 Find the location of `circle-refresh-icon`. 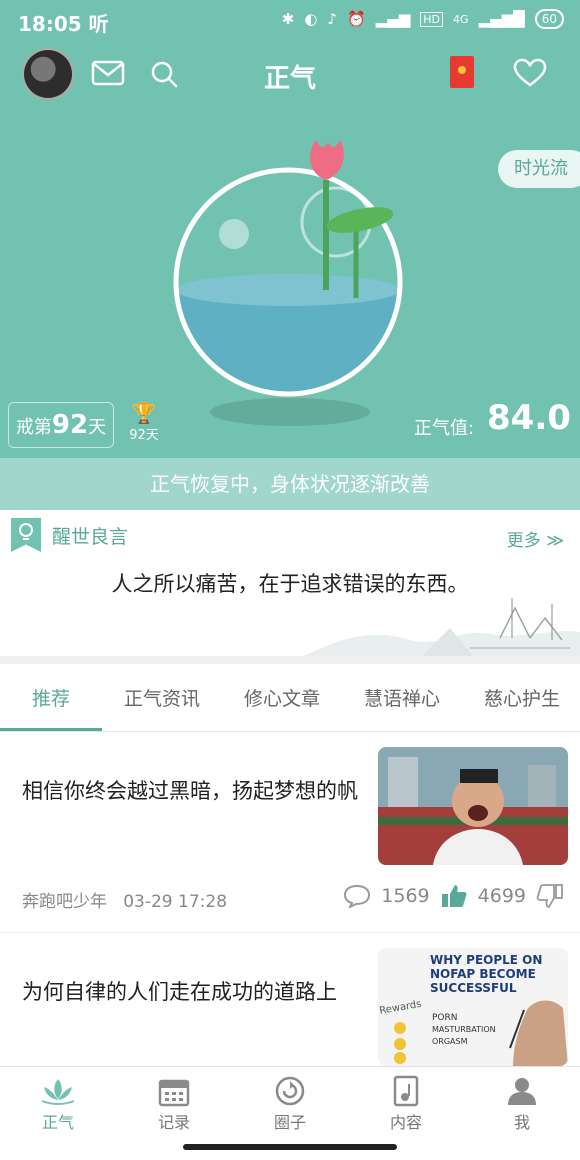

circle-refresh-icon is located at coordinates (290, 1091).